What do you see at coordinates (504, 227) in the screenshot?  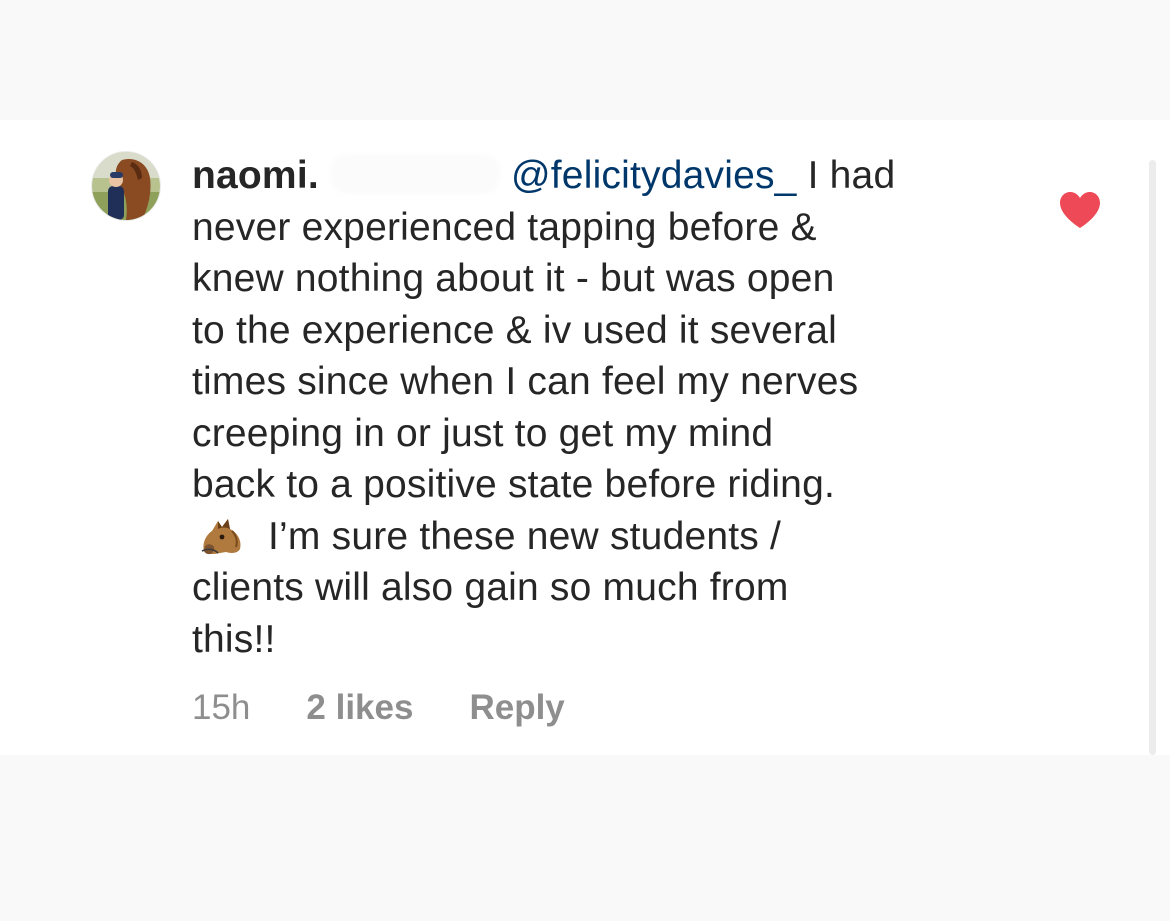 I see `comment-line-2: never experienced tapping before &` at bounding box center [504, 227].